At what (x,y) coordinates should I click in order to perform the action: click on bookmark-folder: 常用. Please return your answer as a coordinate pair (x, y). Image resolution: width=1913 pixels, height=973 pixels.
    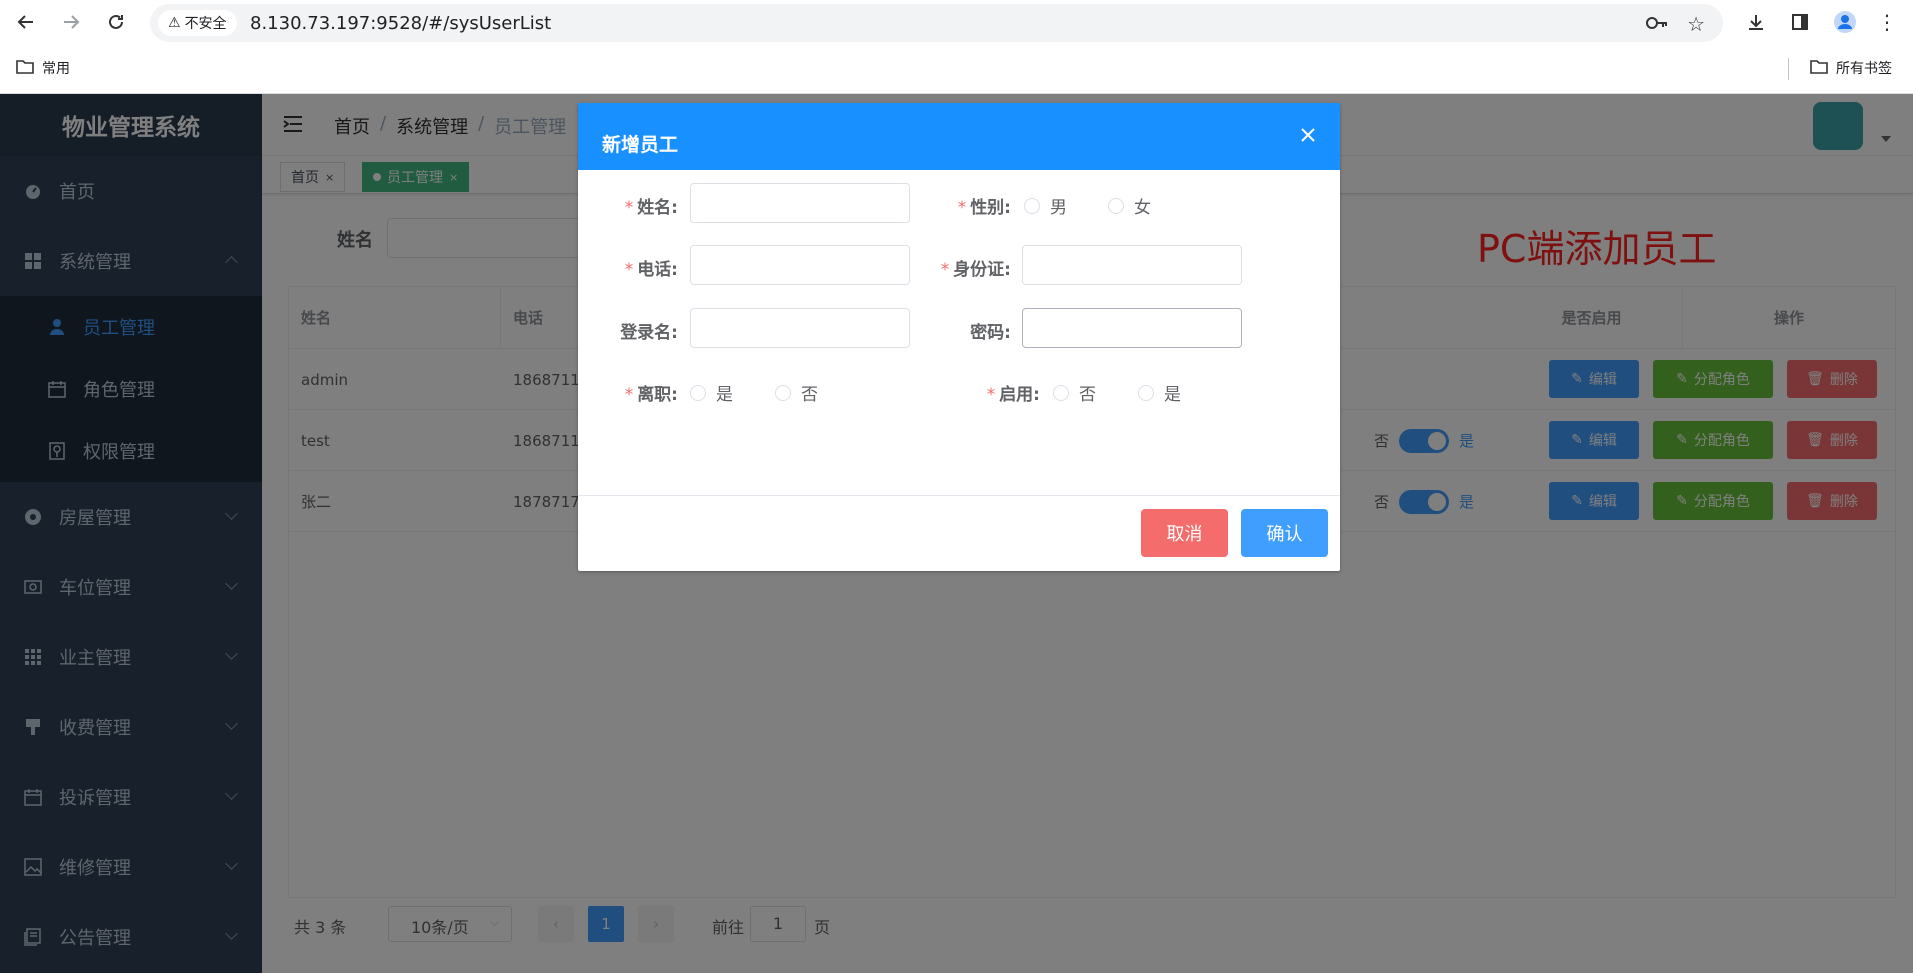
    Looking at the image, I should click on (43, 68).